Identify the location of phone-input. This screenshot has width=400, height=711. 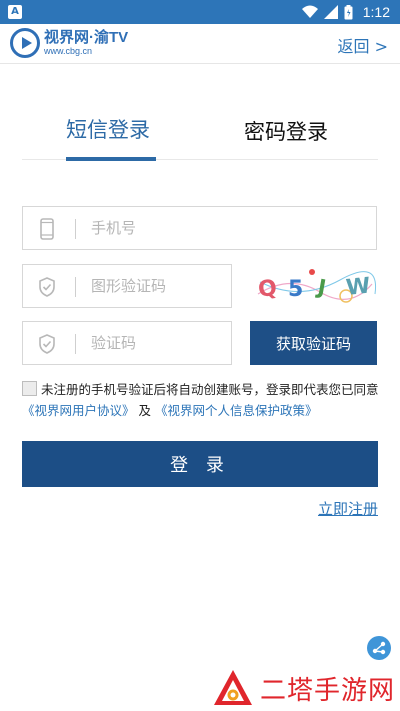
(226, 228).